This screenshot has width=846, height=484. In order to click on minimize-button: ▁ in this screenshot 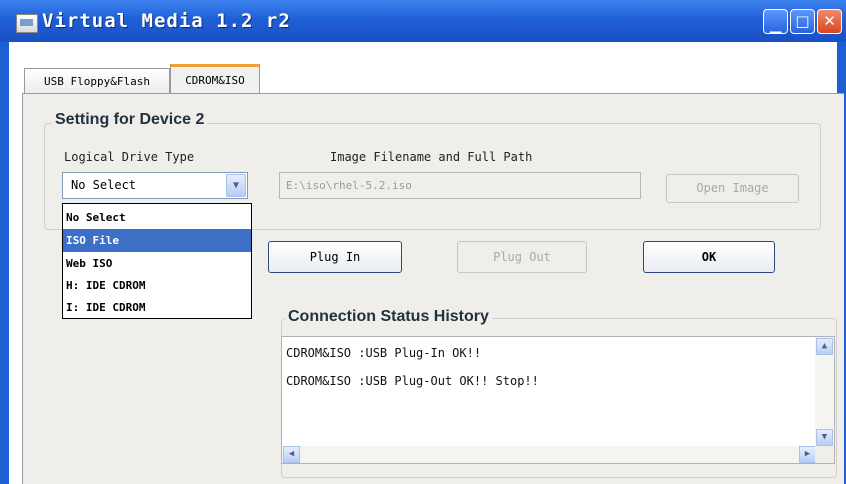, I will do `click(775, 21)`.